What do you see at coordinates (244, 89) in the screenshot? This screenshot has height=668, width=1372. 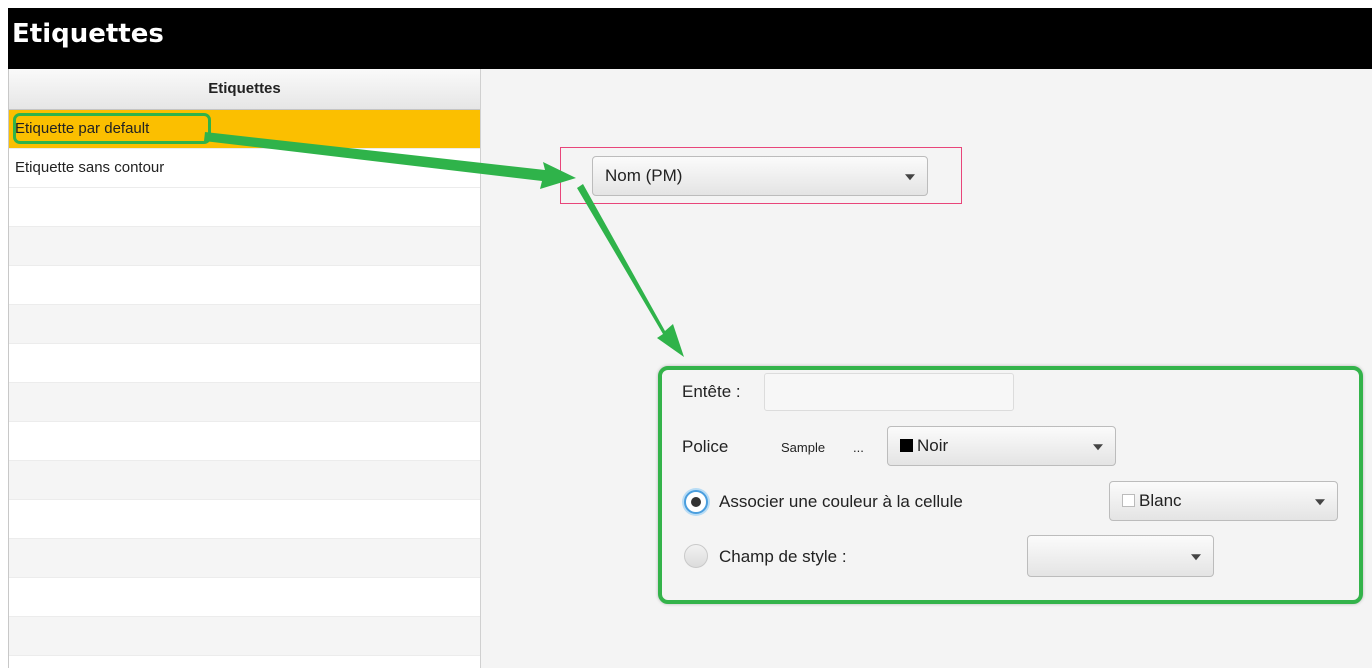 I see `list-column-header: Etiquettes` at bounding box center [244, 89].